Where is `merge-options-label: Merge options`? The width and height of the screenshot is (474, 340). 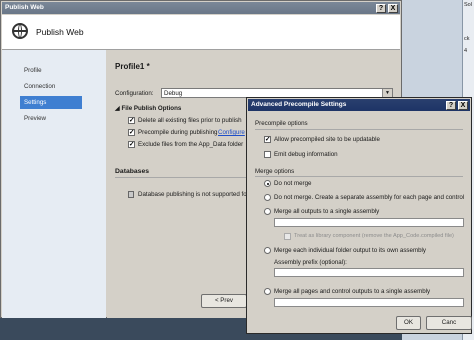
merge-options-label: Merge options is located at coordinates (275, 171).